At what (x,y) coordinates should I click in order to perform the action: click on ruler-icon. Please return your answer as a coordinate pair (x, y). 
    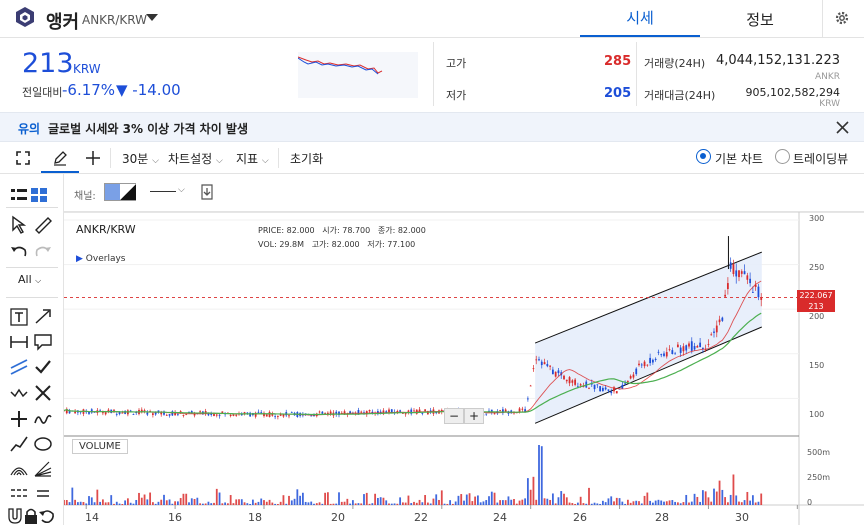
    Looking at the image, I should click on (43, 225).